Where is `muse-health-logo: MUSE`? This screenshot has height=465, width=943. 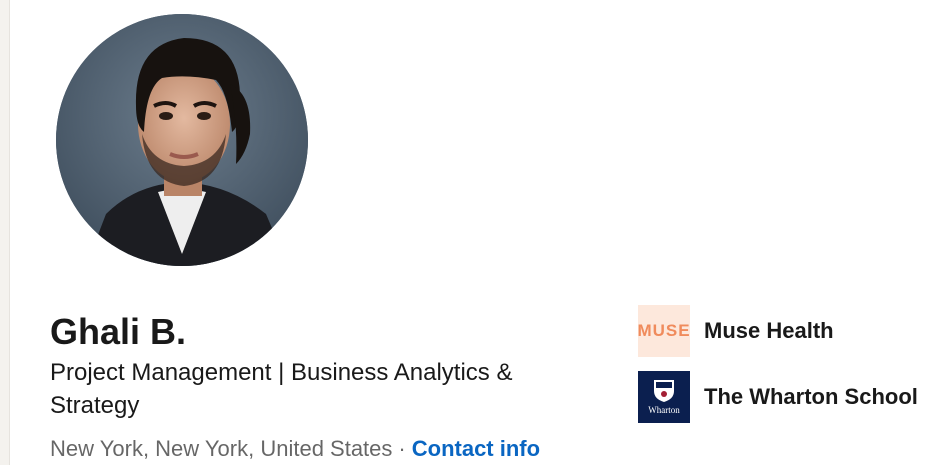 muse-health-logo: MUSE is located at coordinates (664, 331).